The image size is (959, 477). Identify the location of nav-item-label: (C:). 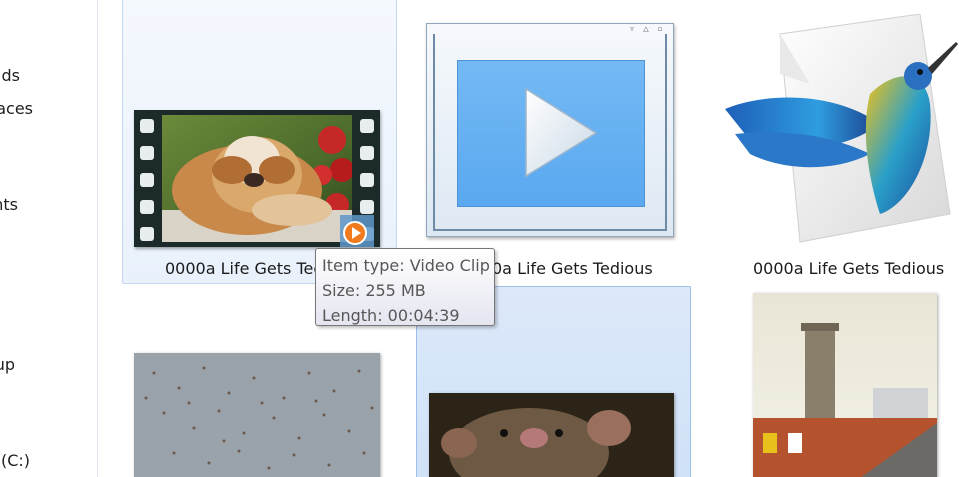
(15, 460).